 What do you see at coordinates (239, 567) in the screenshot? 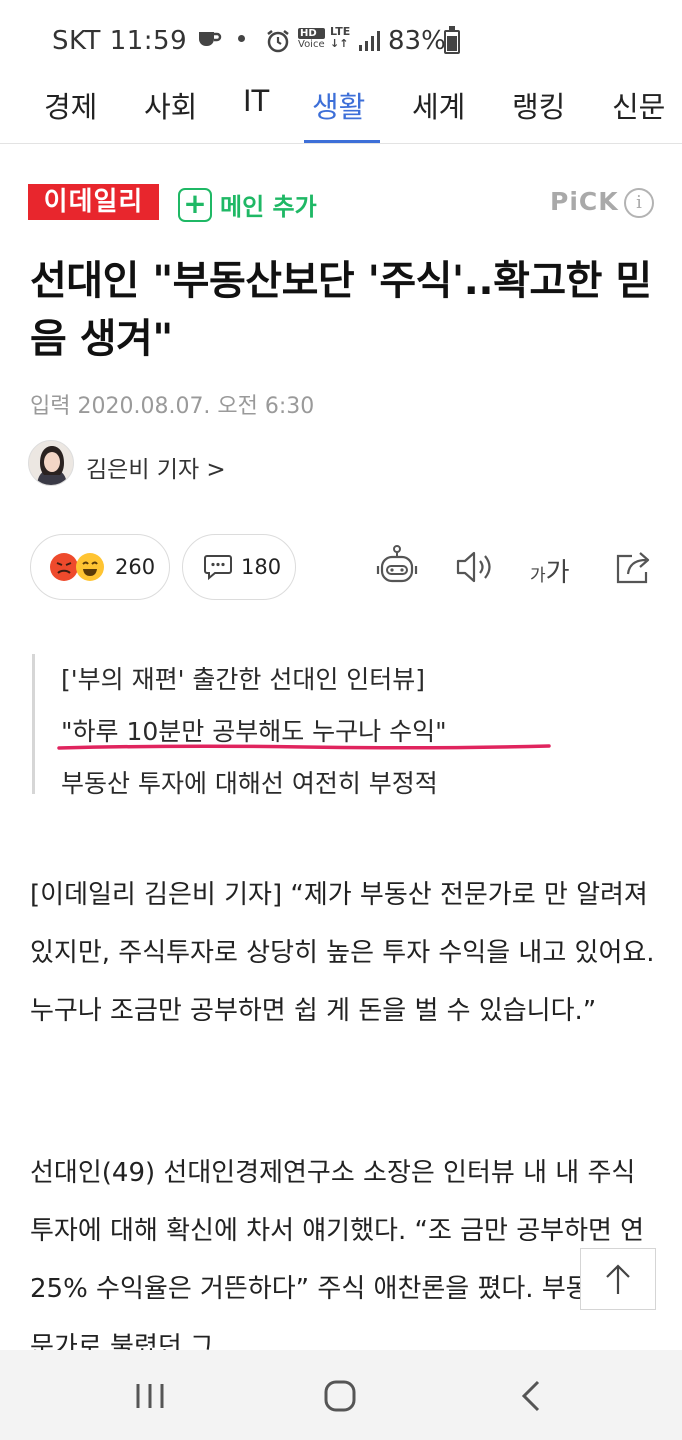
I see `comment-button: 180` at bounding box center [239, 567].